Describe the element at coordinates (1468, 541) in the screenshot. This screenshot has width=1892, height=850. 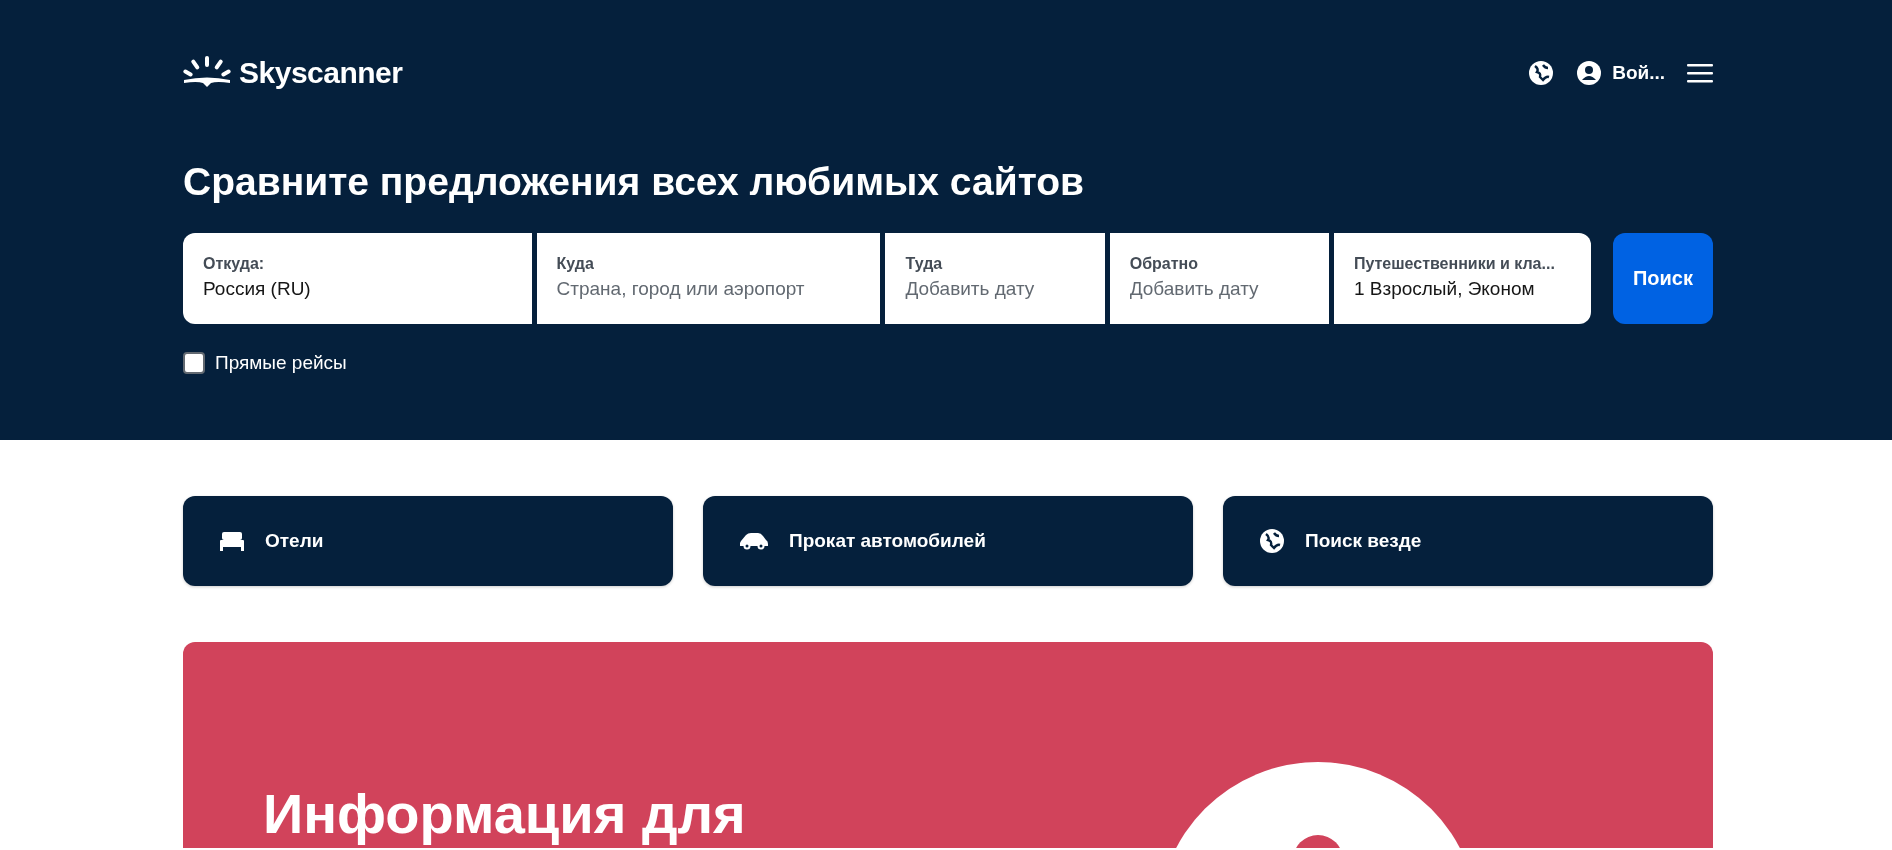
I see `service-card: Поиск везде` at that location.